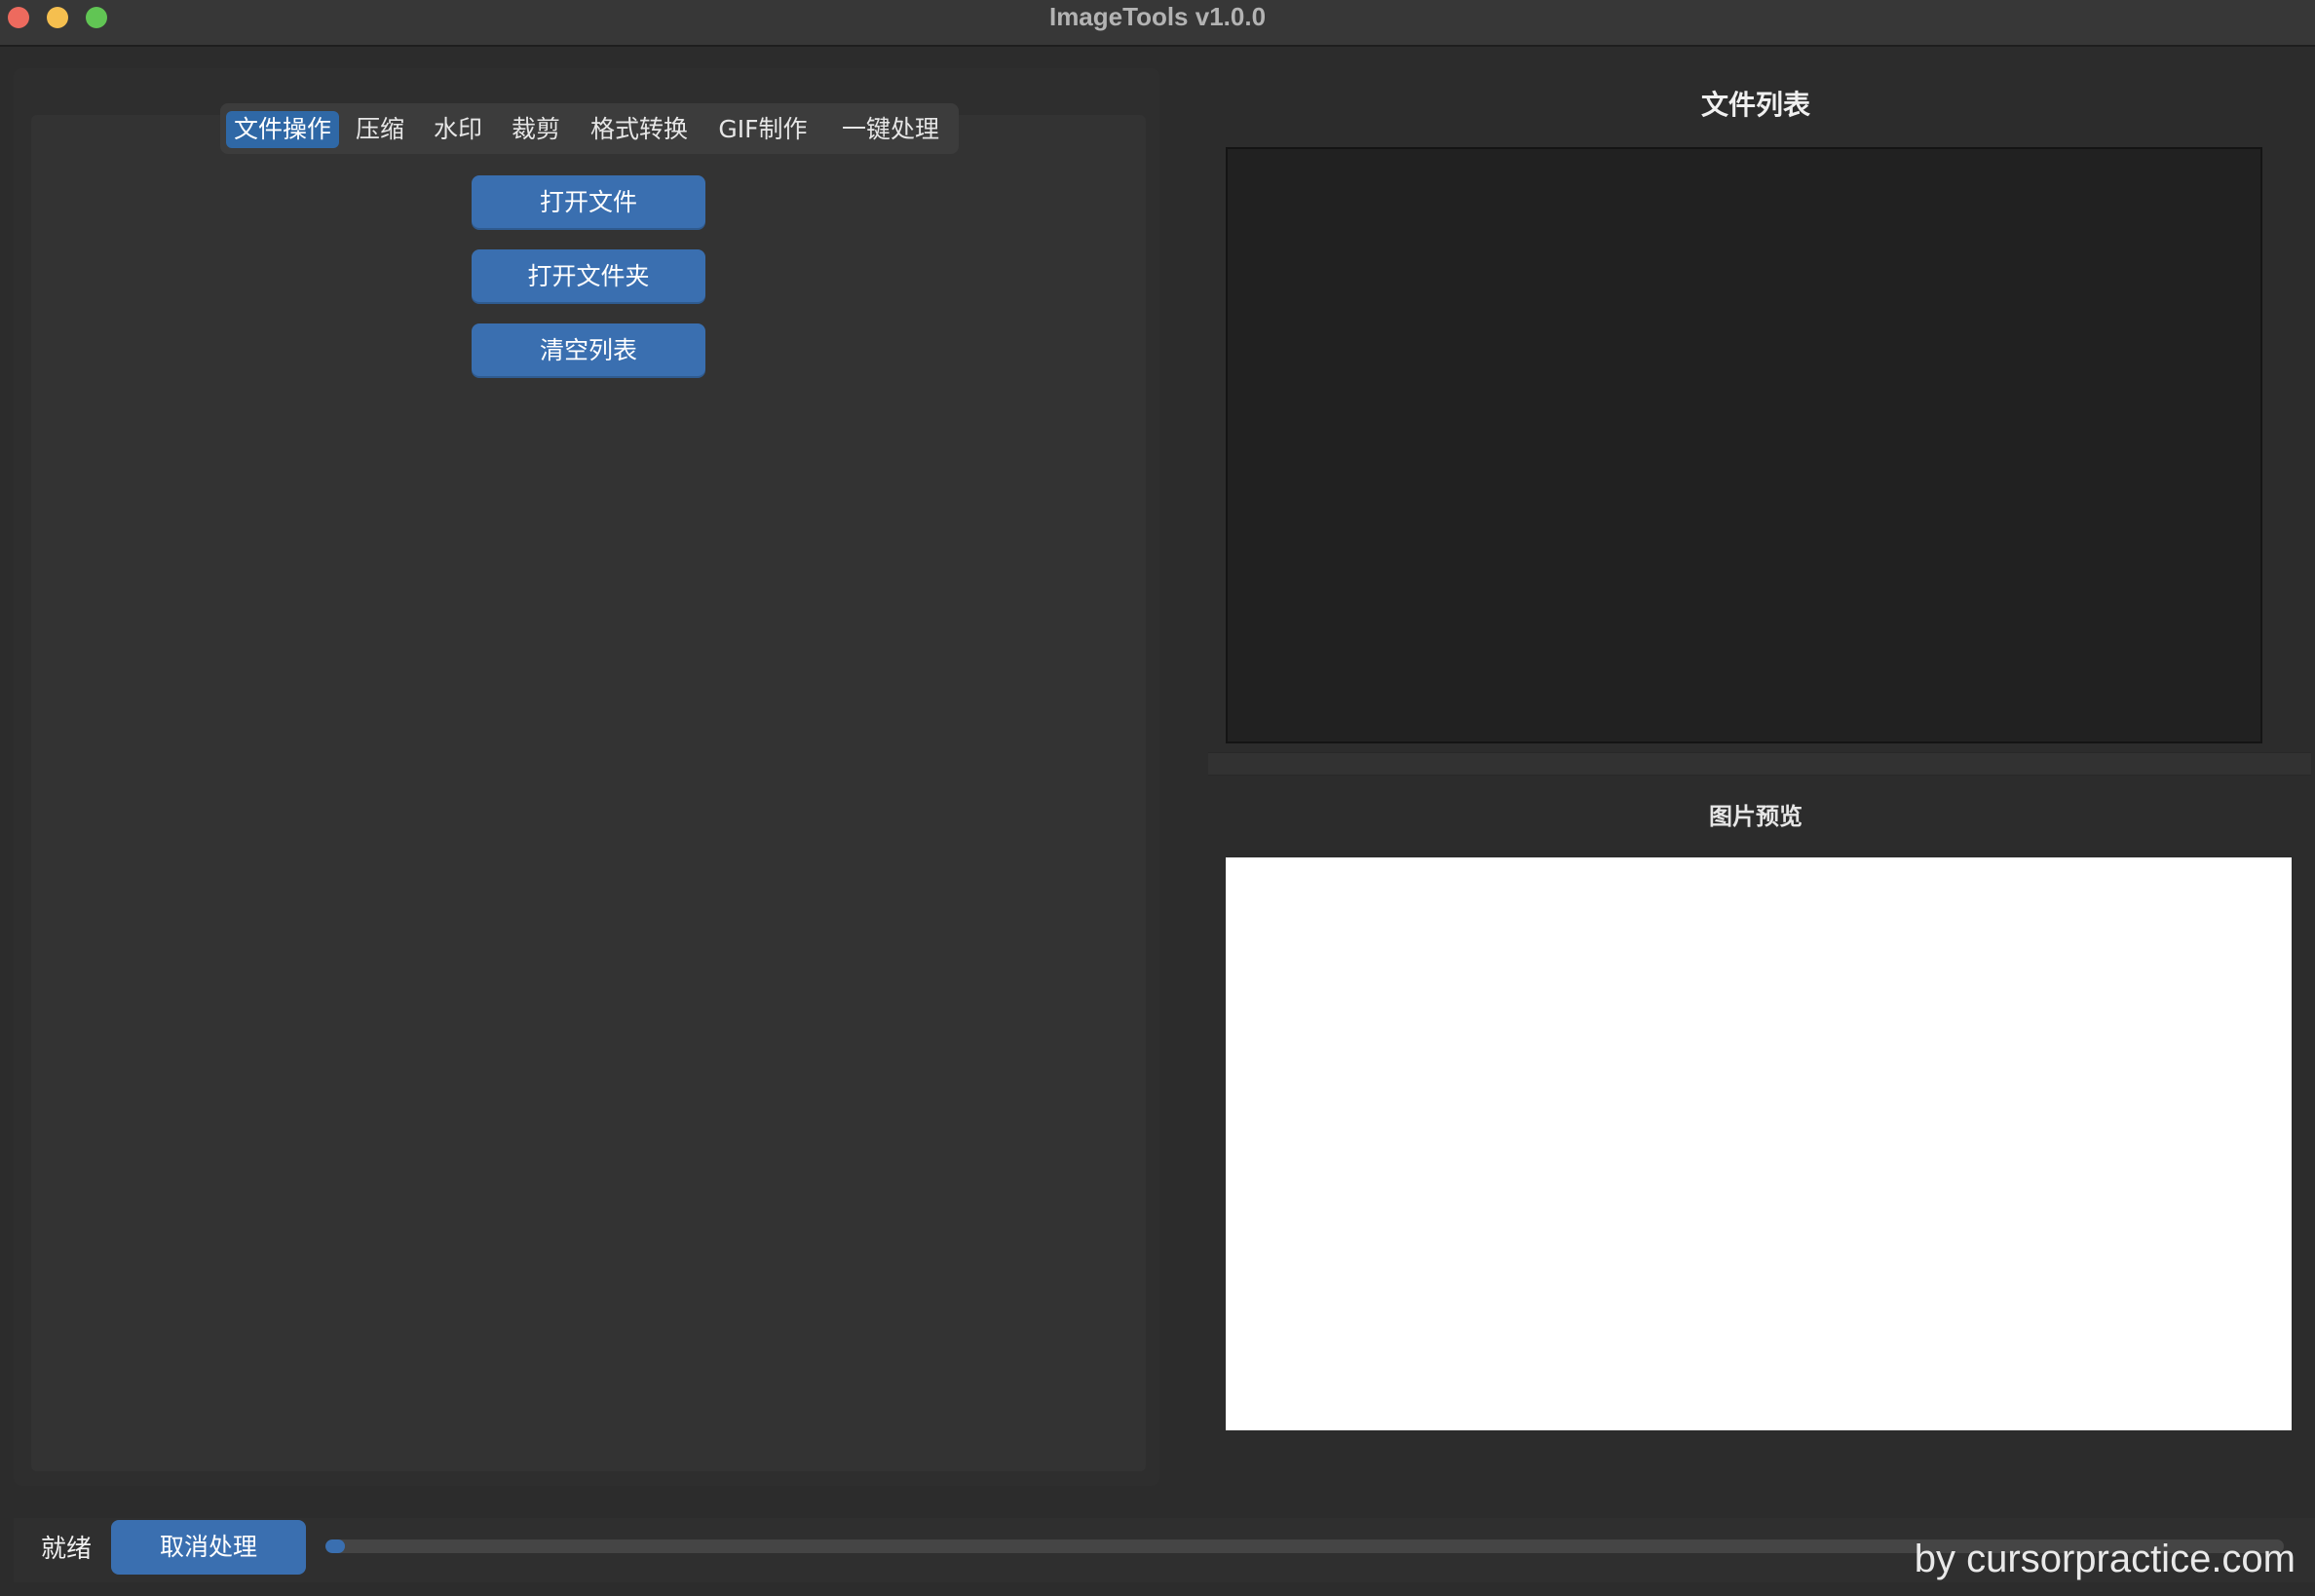 The height and width of the screenshot is (1596, 2315). What do you see at coordinates (588, 276) in the screenshot?
I see `open-folder-button: 打开文件夹` at bounding box center [588, 276].